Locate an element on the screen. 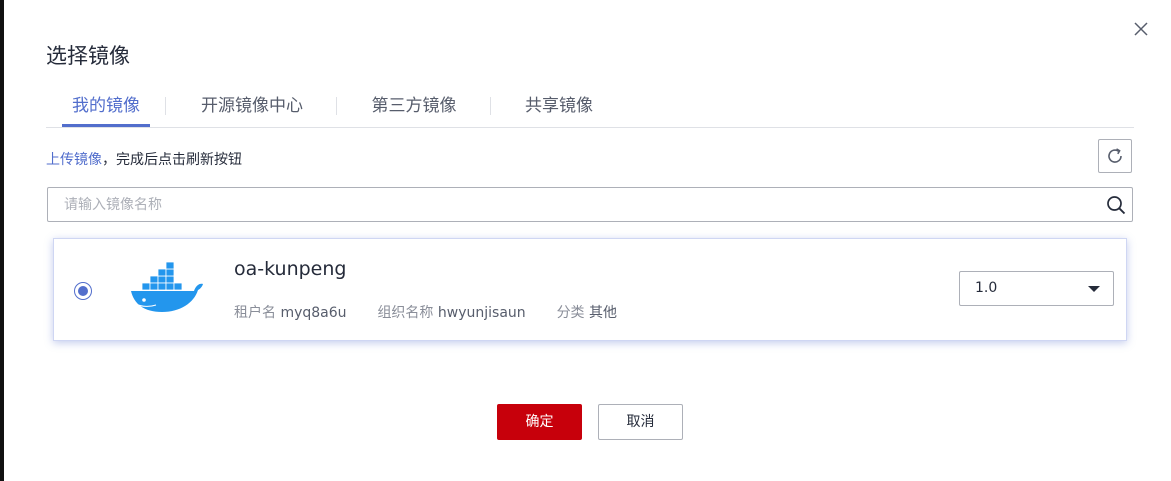 This screenshot has width=1171, height=481. organization-label: 组织名称 is located at coordinates (405, 313).